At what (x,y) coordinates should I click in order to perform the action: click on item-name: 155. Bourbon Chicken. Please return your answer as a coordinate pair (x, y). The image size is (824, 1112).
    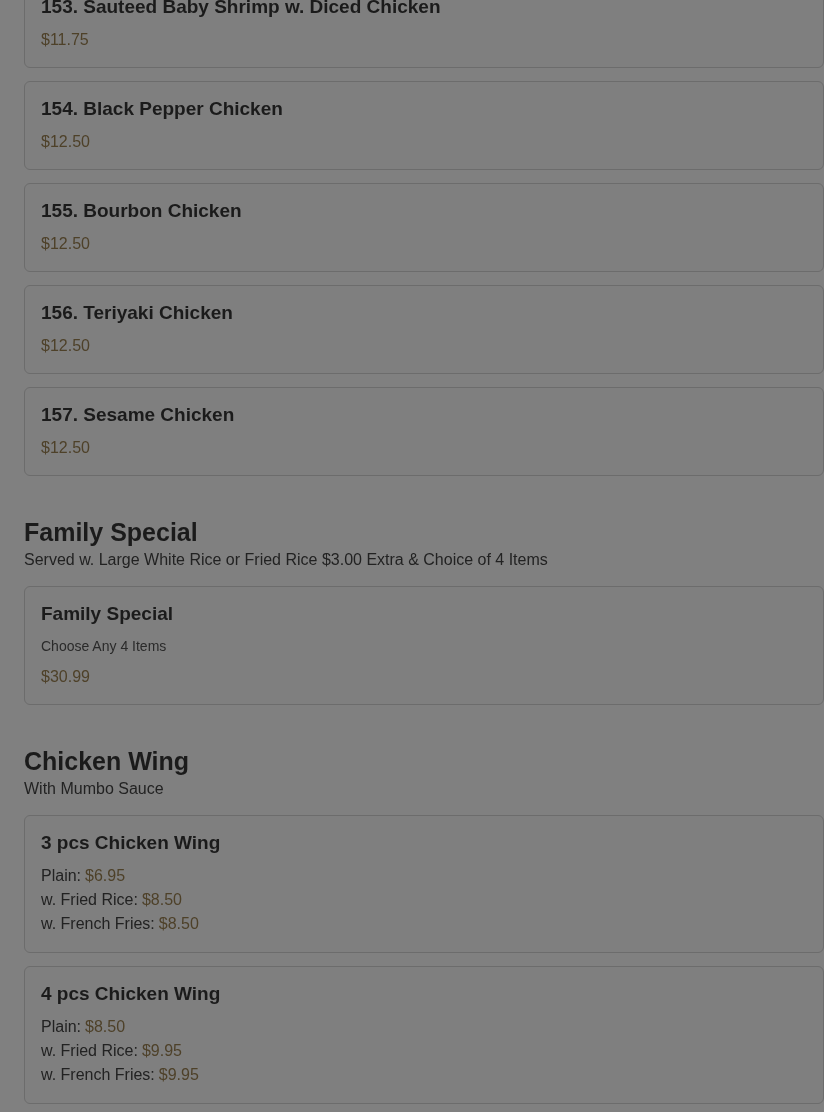
    Looking at the image, I should click on (141, 211).